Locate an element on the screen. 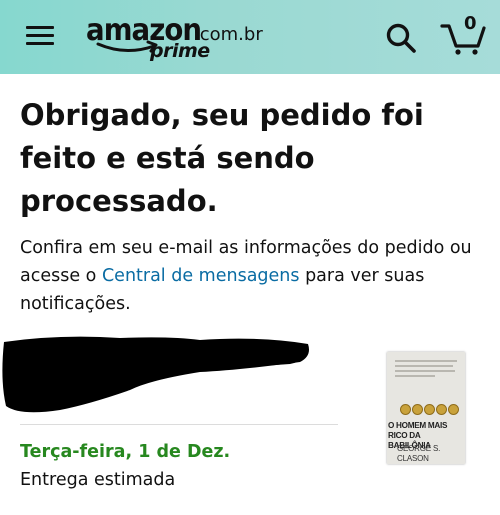 Image resolution: width=500 pixels, height=515 pixels. gold-coins-art is located at coordinates (430, 410).